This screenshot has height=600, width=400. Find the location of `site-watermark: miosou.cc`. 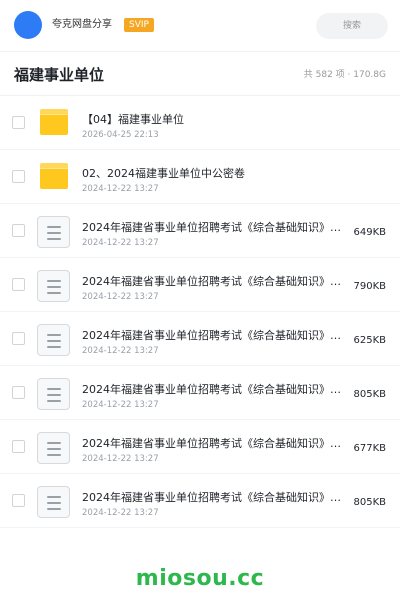

site-watermark: miosou.cc is located at coordinates (200, 578).